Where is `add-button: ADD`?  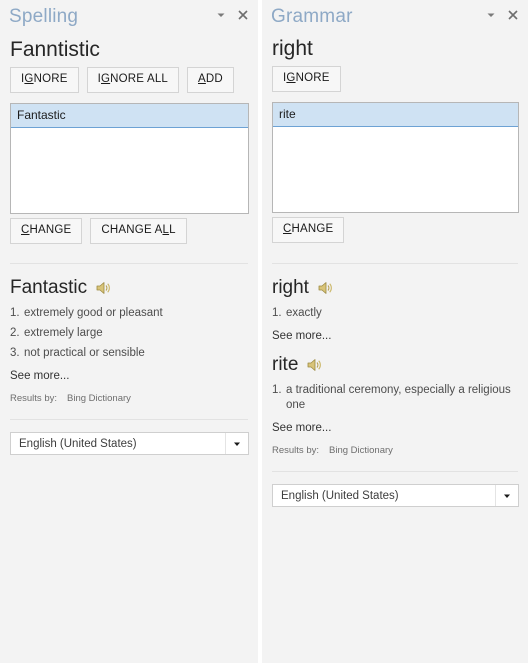
add-button: ADD is located at coordinates (210, 80).